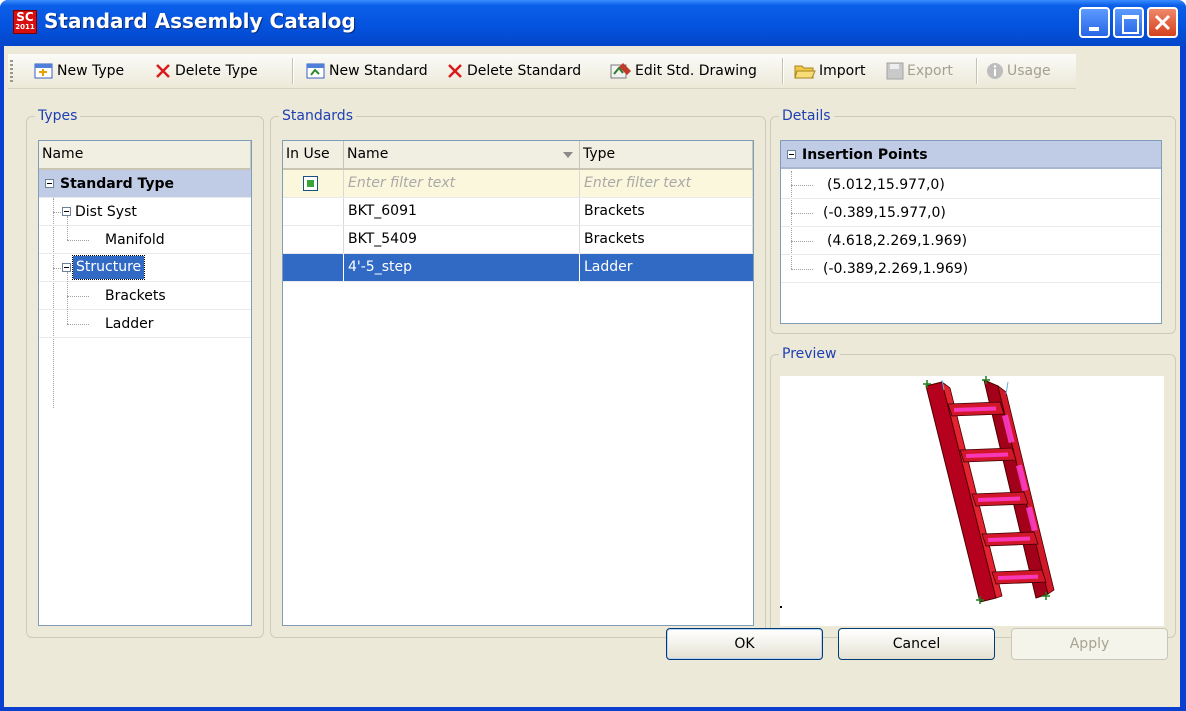 The height and width of the screenshot is (711, 1186). Describe the element at coordinates (593, 23) in the screenshot. I see `title-bar: SC 2011 Standard Assembly Catalog` at that location.